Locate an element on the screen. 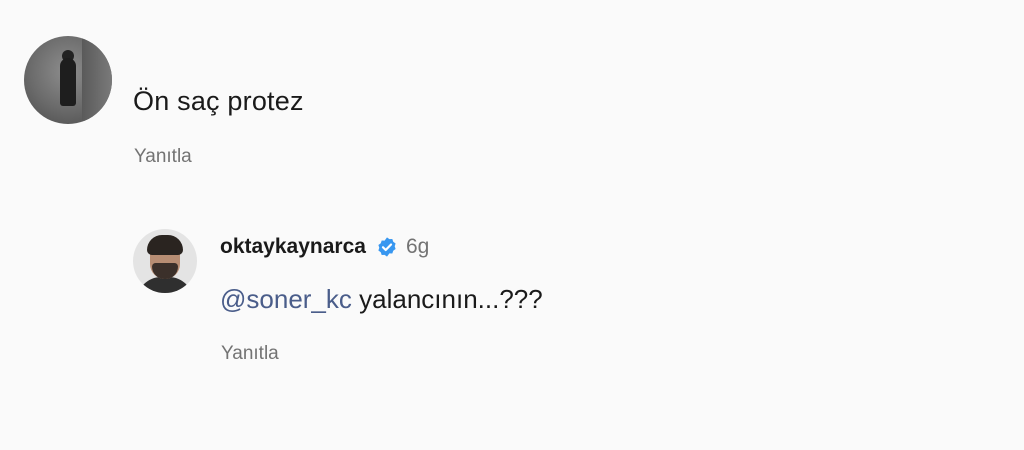  timestamp: 6g is located at coordinates (417, 246).